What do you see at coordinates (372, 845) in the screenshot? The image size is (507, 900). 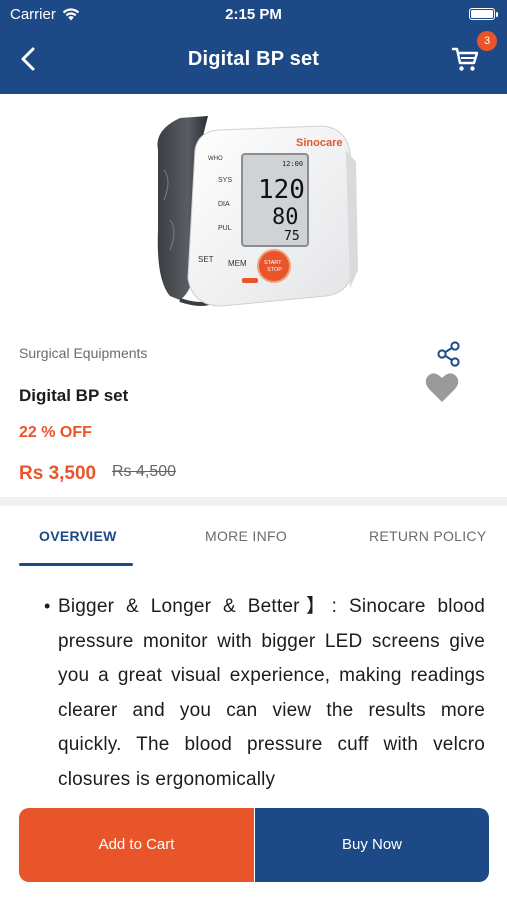 I see `buy-now-button: Buy Now` at bounding box center [372, 845].